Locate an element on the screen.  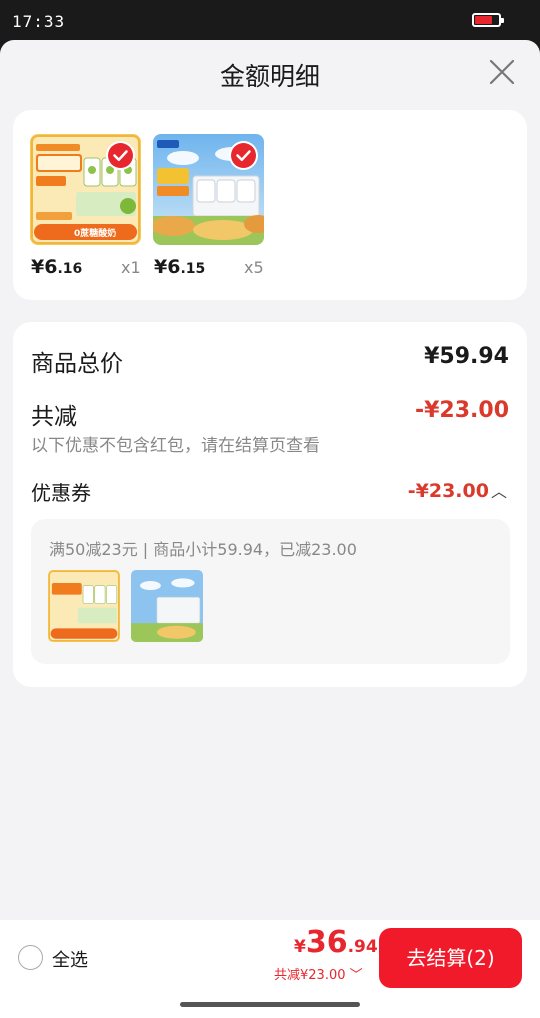
product-qty-1: x1 is located at coordinates (131, 267).